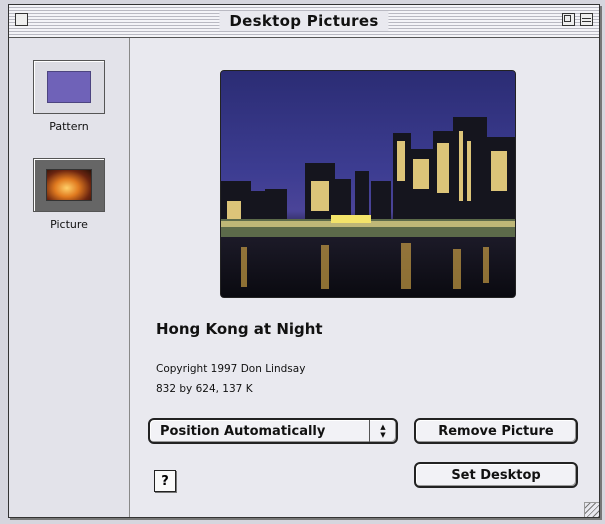  Describe the element at coordinates (382, 431) in the screenshot. I see `popup-arrows-icon: ▲ ▼` at that location.